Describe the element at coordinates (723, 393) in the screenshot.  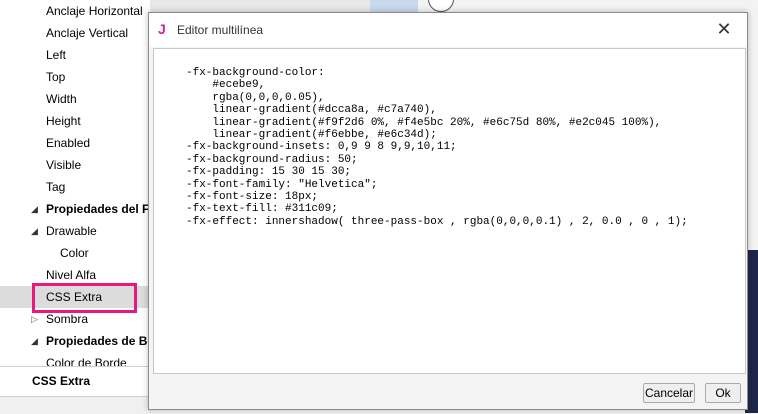
I see `ok-button: Ok` at that location.